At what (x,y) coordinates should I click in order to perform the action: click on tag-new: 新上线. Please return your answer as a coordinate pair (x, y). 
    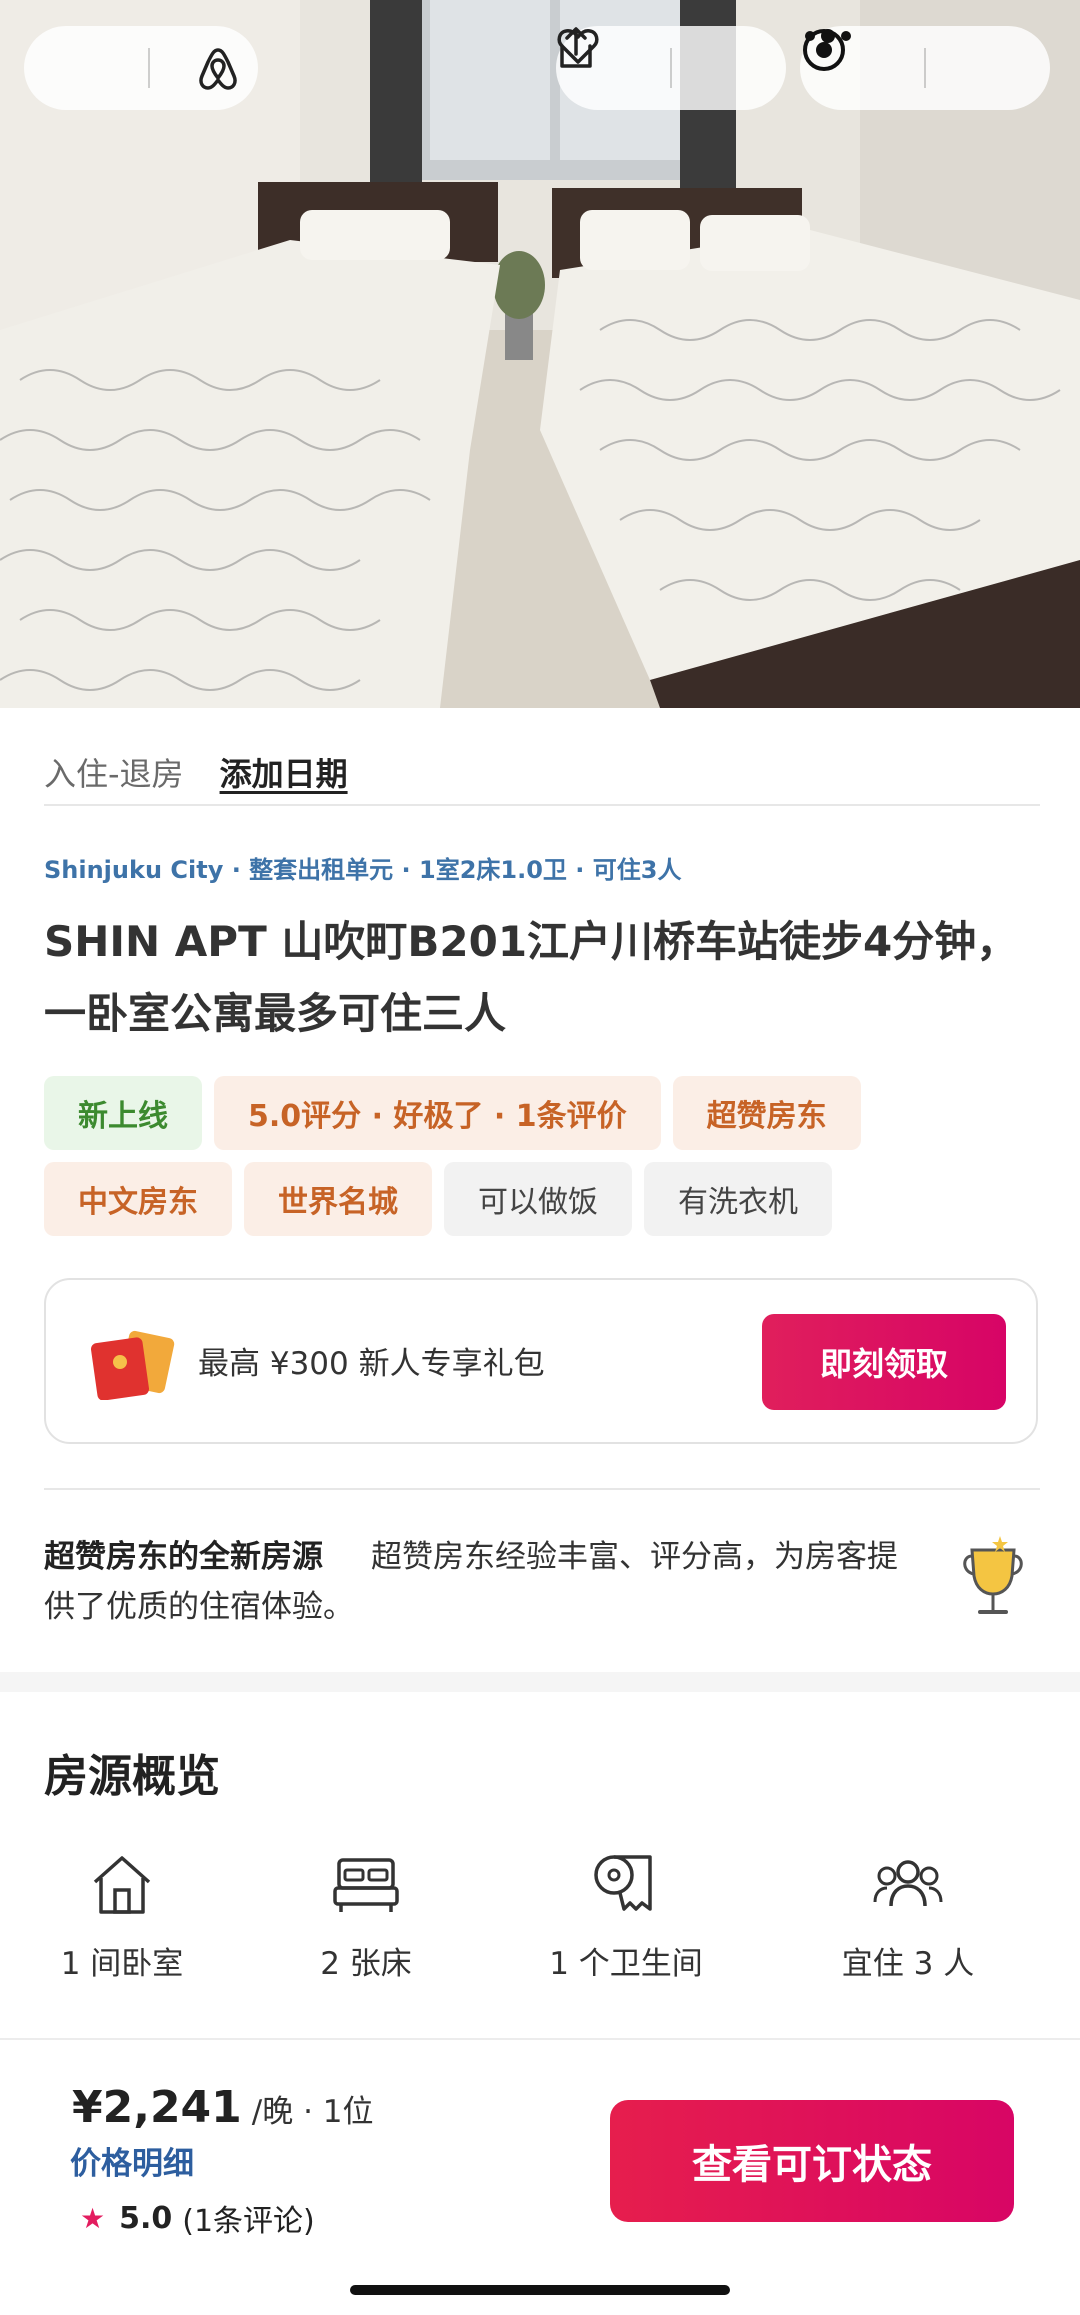
    Looking at the image, I should click on (123, 1113).